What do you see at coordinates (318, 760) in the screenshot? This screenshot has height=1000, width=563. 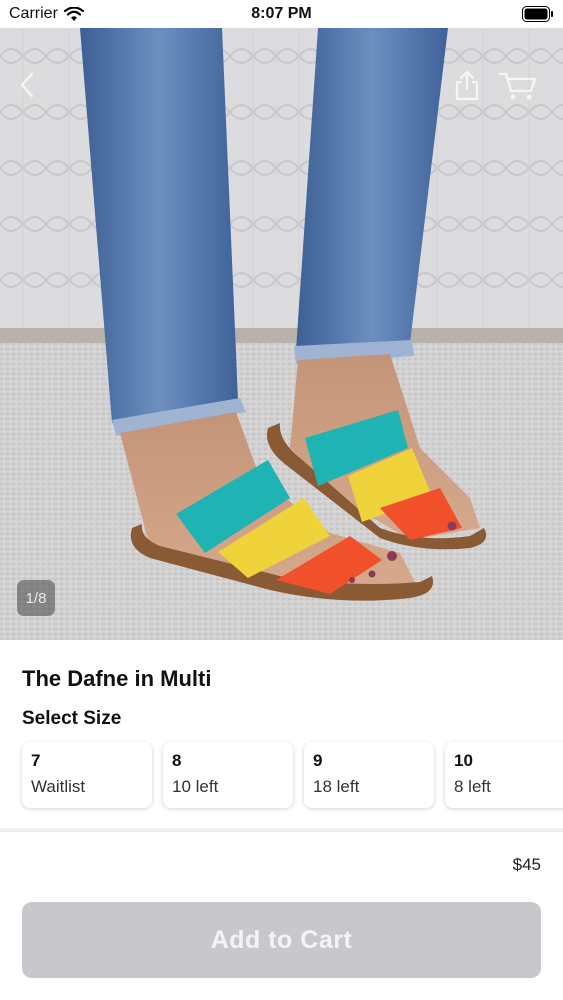 I see `size-number: 9` at bounding box center [318, 760].